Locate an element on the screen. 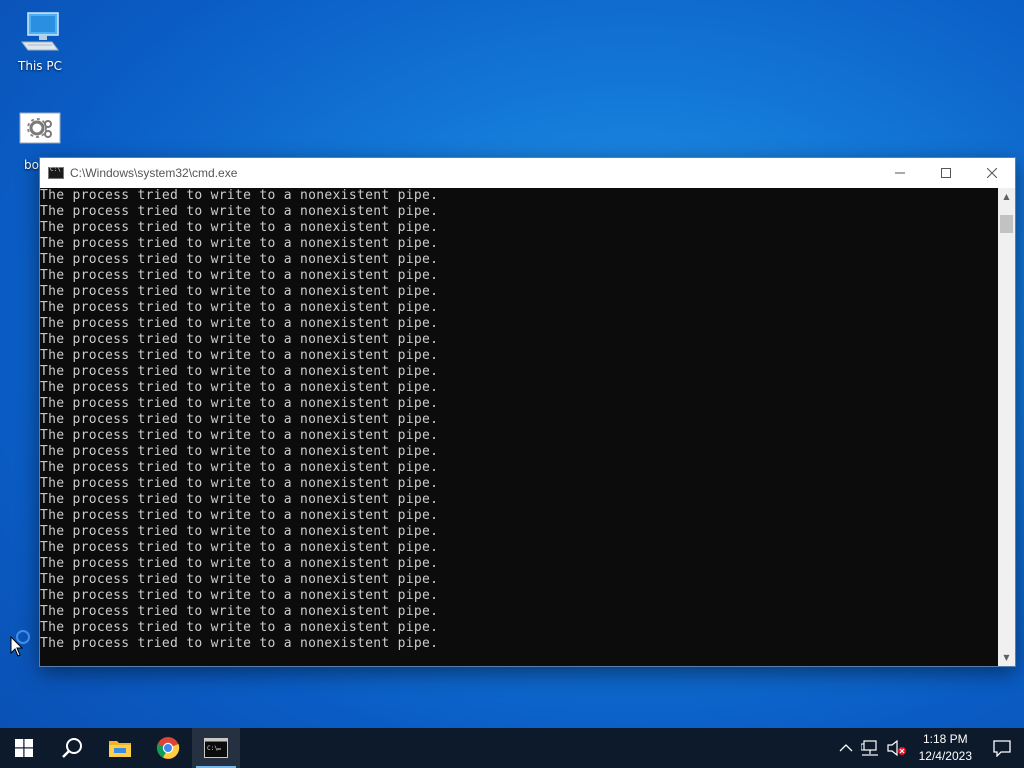 The width and height of the screenshot is (1024, 768). volume-button is located at coordinates (897, 748).